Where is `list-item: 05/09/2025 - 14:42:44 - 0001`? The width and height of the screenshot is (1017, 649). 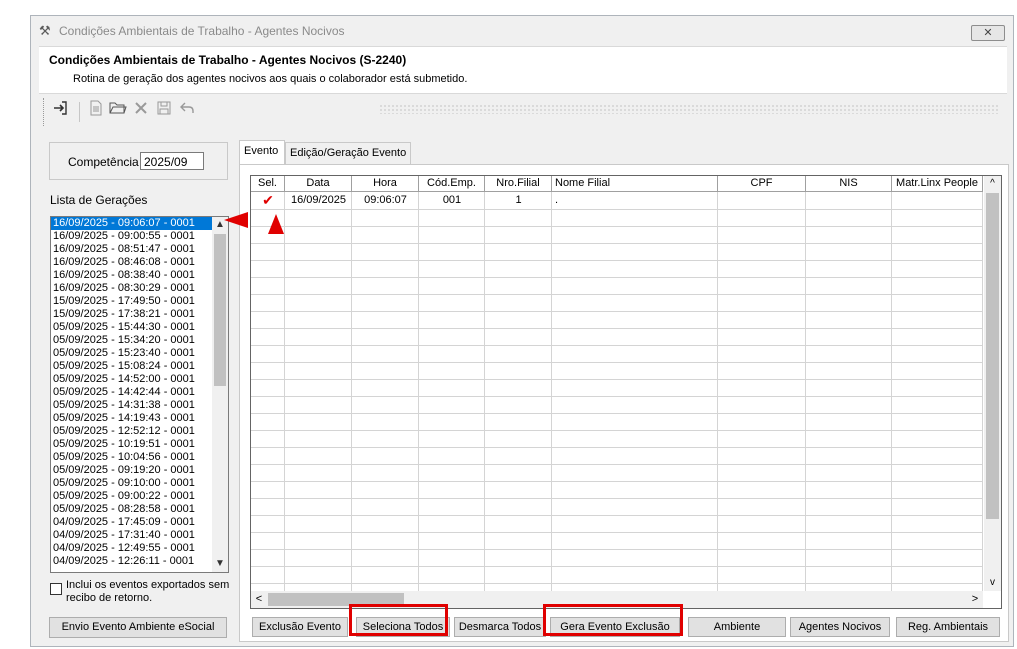
list-item: 05/09/2025 - 14:42:44 - 0001 is located at coordinates (139, 392).